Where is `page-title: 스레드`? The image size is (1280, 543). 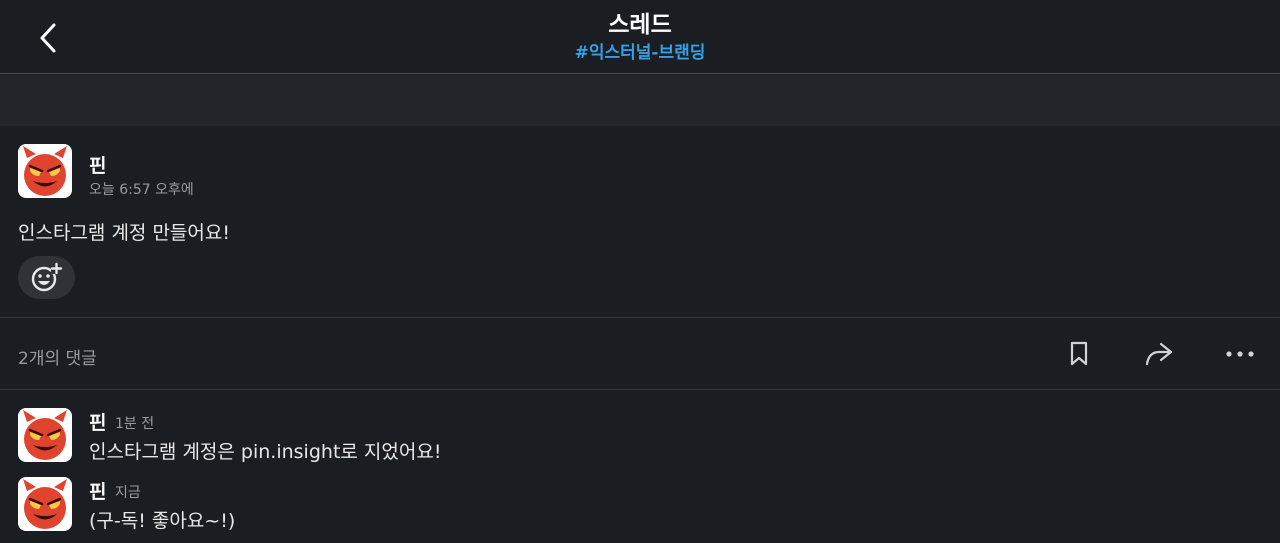 page-title: 스레드 is located at coordinates (640, 25).